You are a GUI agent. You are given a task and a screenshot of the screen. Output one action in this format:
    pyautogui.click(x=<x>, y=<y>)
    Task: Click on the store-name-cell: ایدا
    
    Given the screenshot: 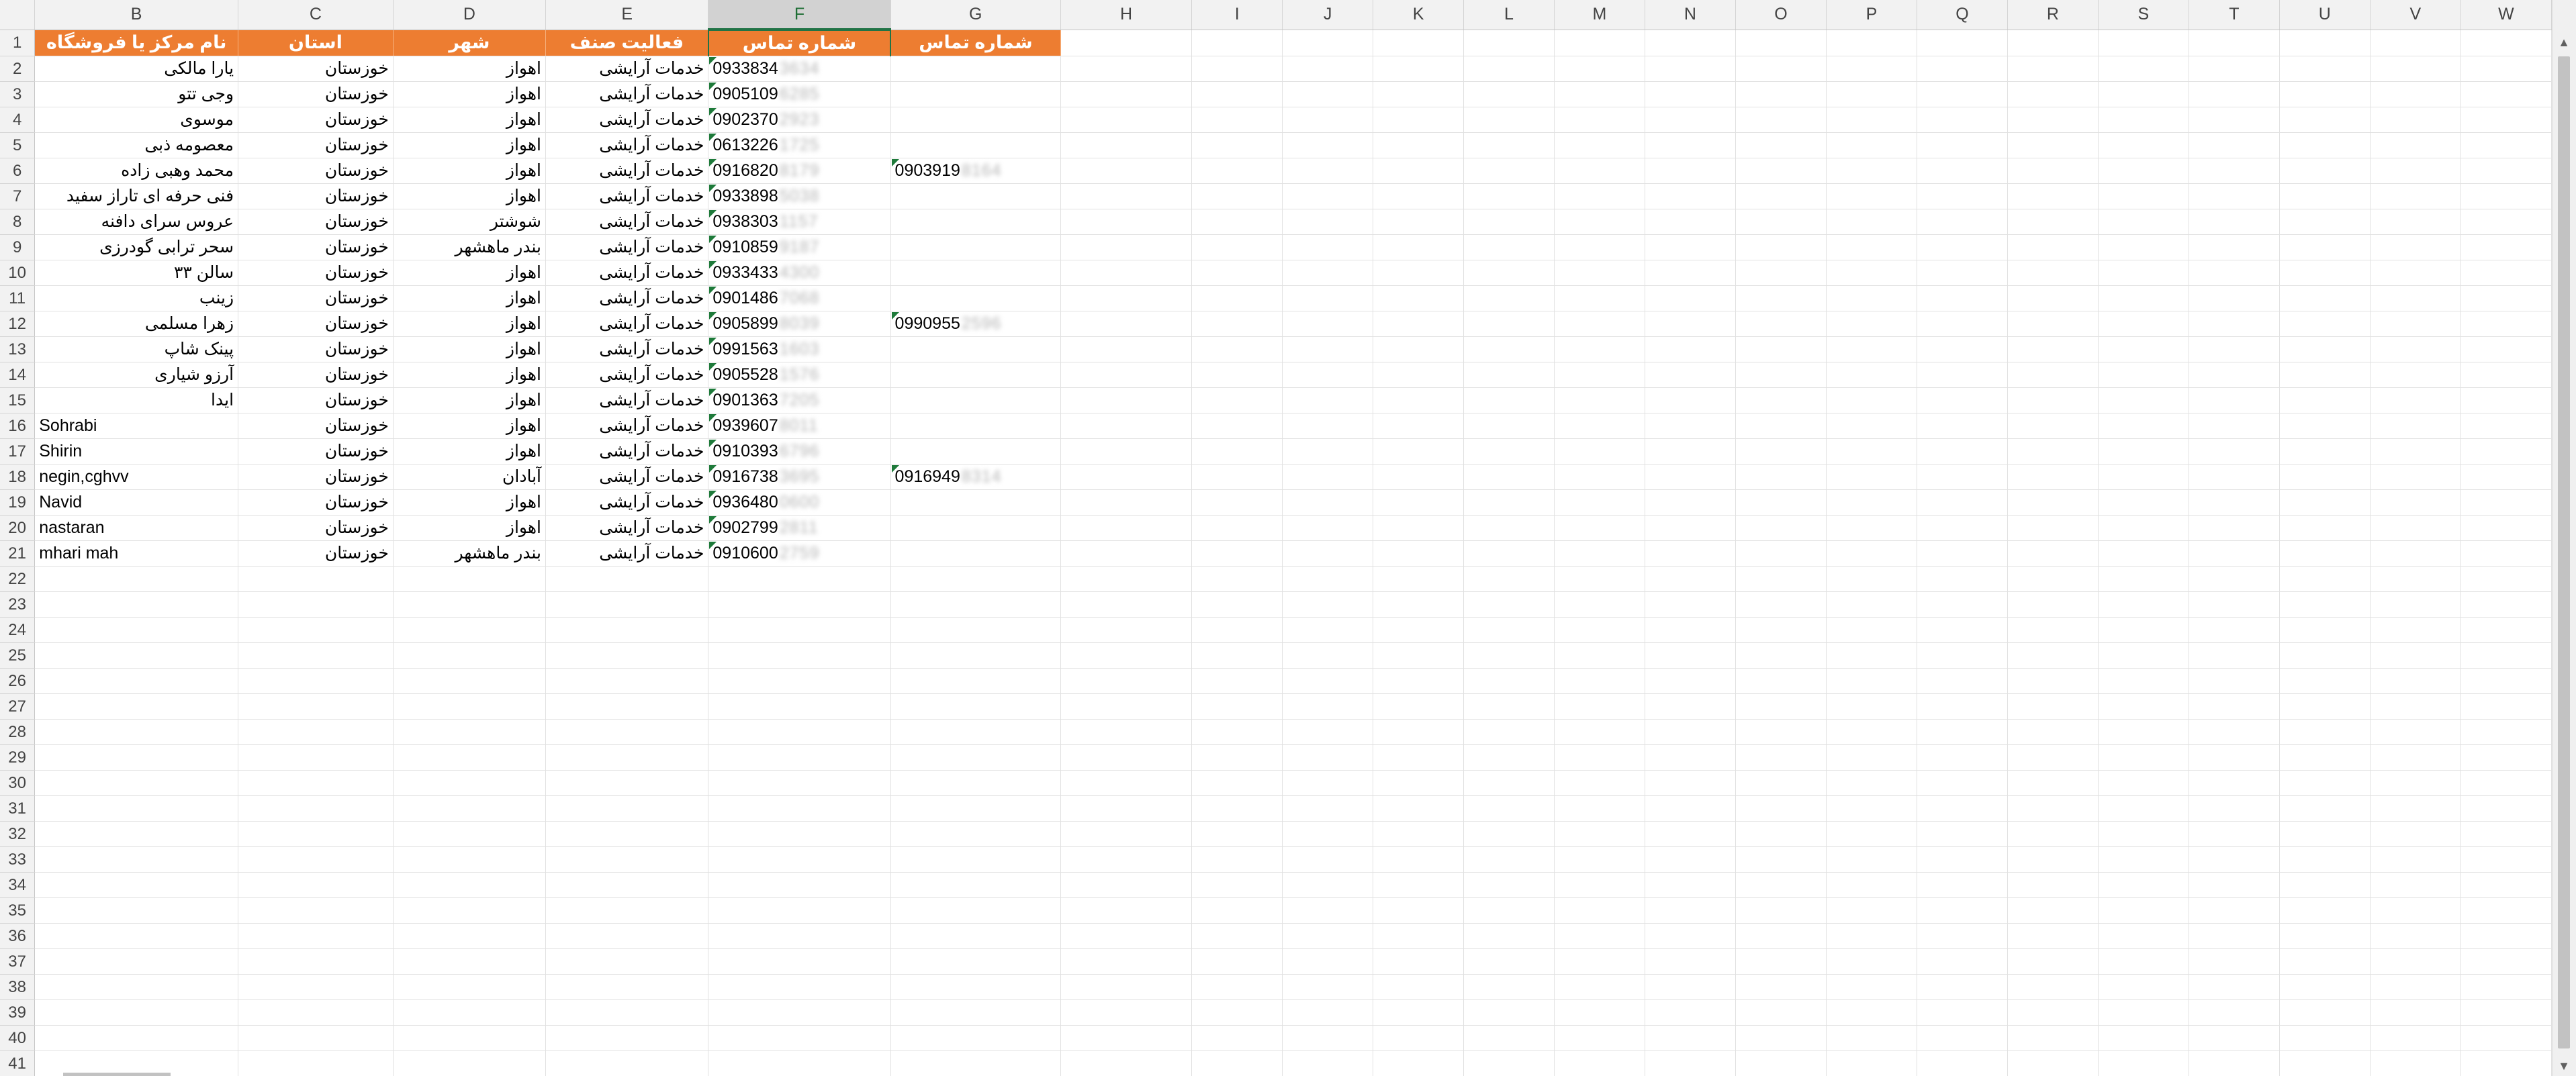 What is the action you would take?
    pyautogui.click(x=136, y=400)
    